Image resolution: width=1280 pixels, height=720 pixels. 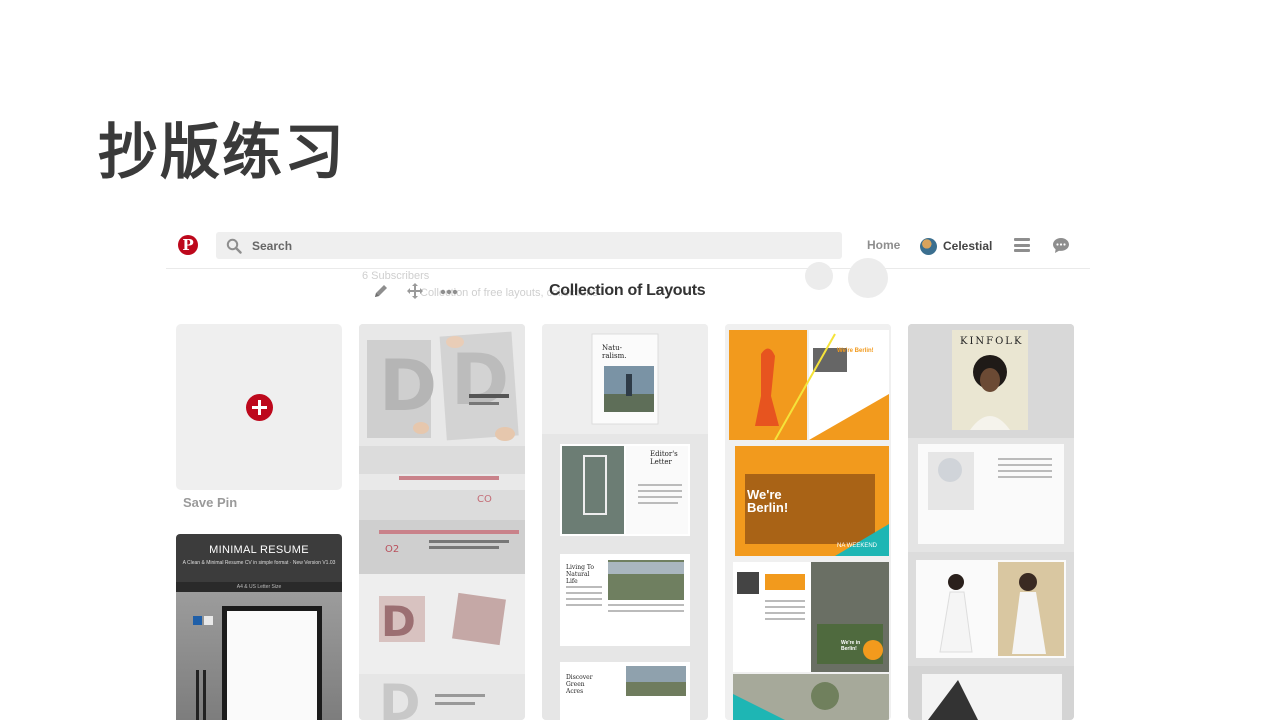 I want to click on more-options-icon, so click(x=449, y=292).